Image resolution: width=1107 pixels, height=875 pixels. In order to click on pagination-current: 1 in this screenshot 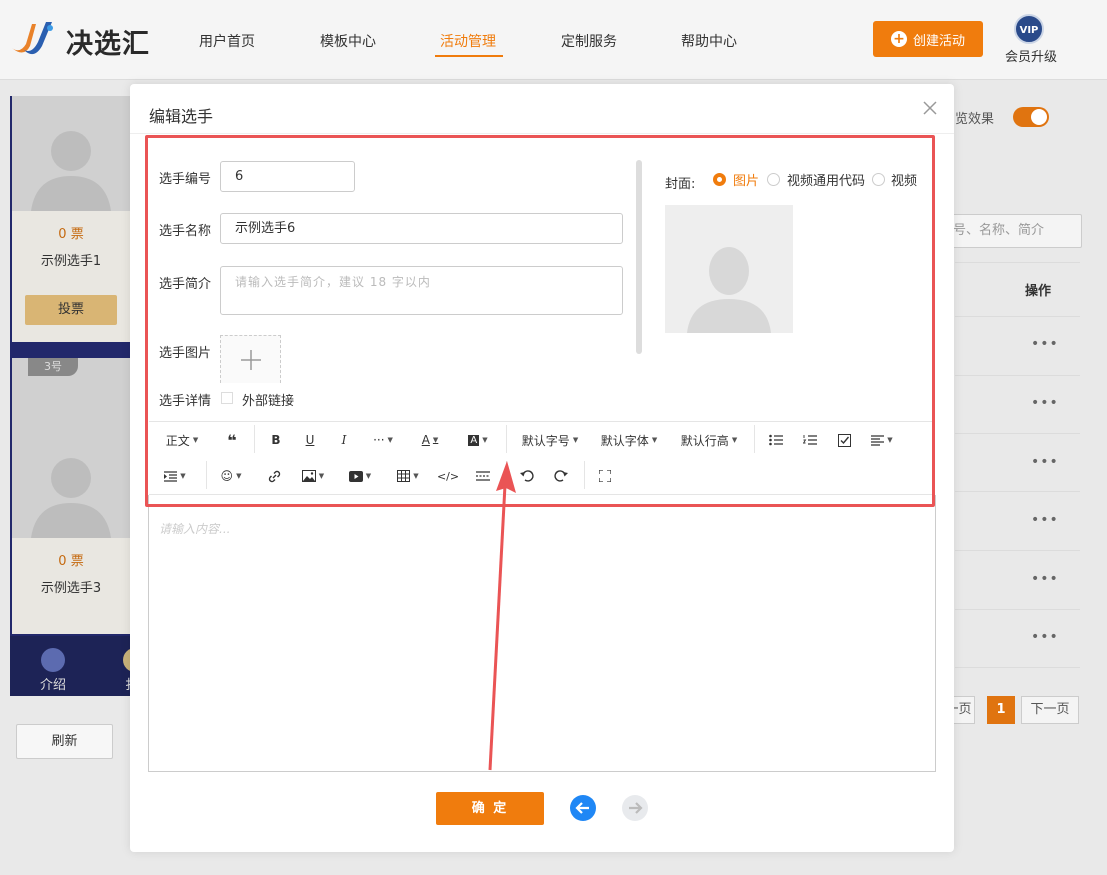, I will do `click(1001, 710)`.